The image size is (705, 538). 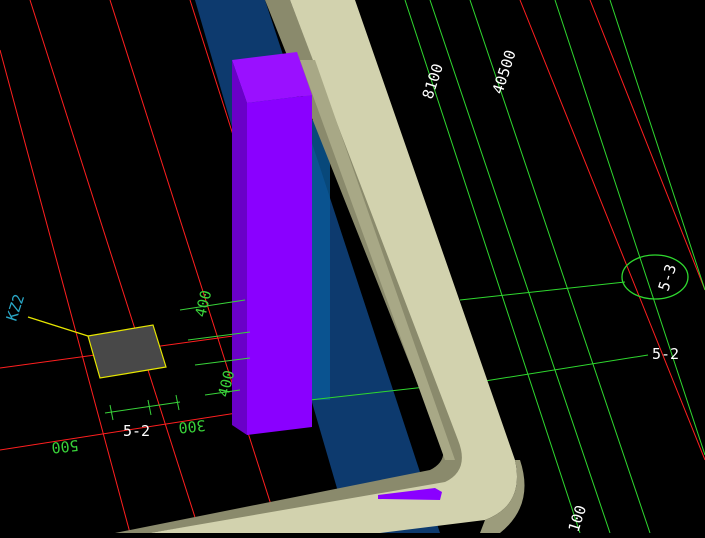 I want to click on dim-text-100: 100, so click(x=577, y=518).